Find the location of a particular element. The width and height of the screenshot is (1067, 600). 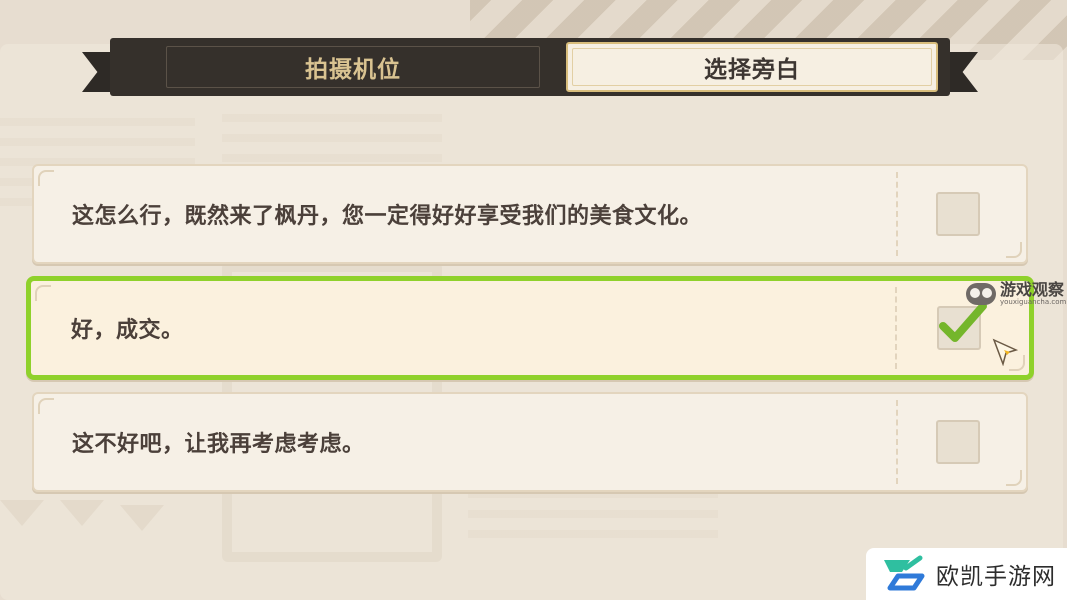

tab-label: 选择旁白 is located at coordinates (752, 70).